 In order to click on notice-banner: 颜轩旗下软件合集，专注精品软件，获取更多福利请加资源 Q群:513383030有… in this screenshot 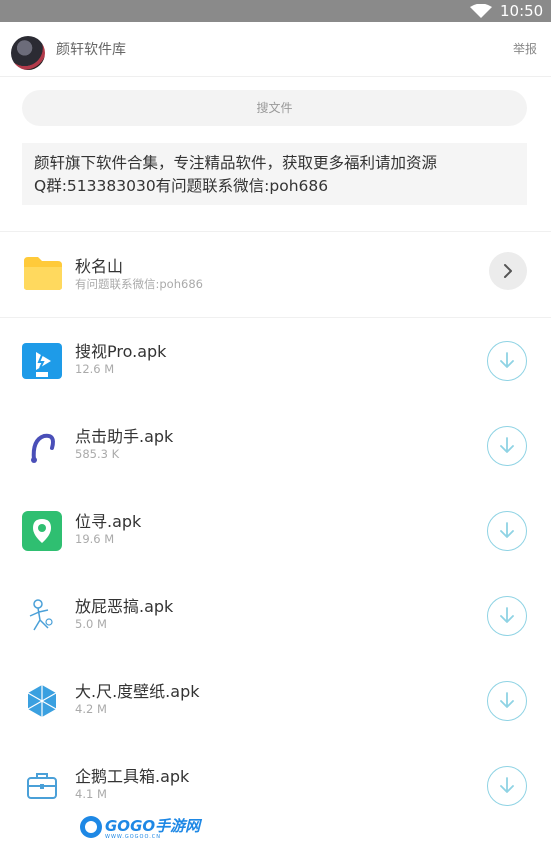, I will do `click(274, 174)`.